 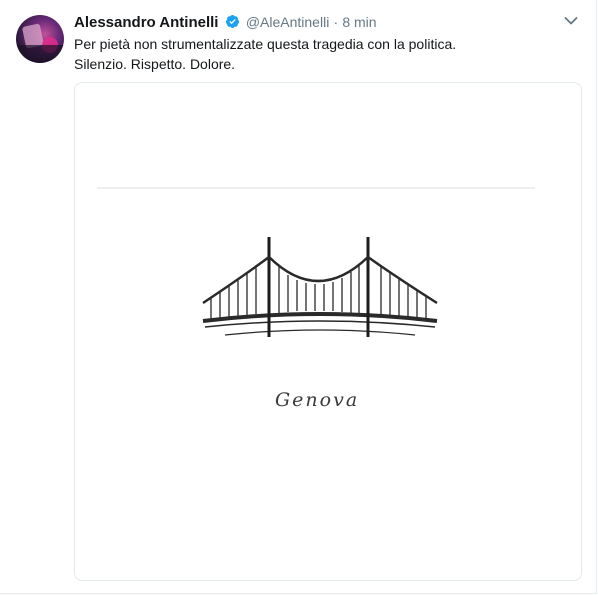 I want to click on author-name: Alessandro Antinelli, so click(x=146, y=22).